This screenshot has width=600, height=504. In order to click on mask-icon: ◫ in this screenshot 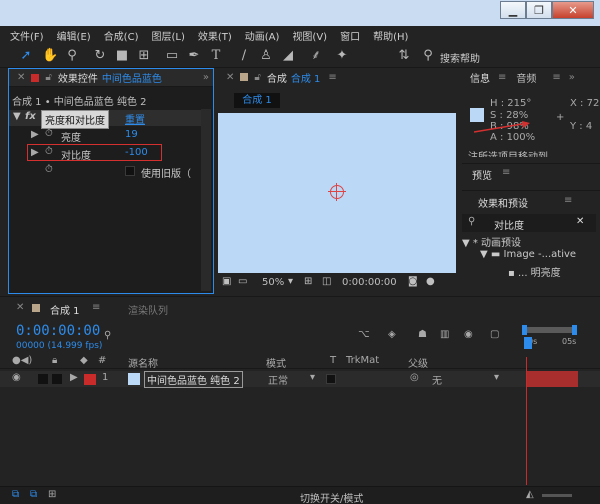, I will do `click(326, 281)`.